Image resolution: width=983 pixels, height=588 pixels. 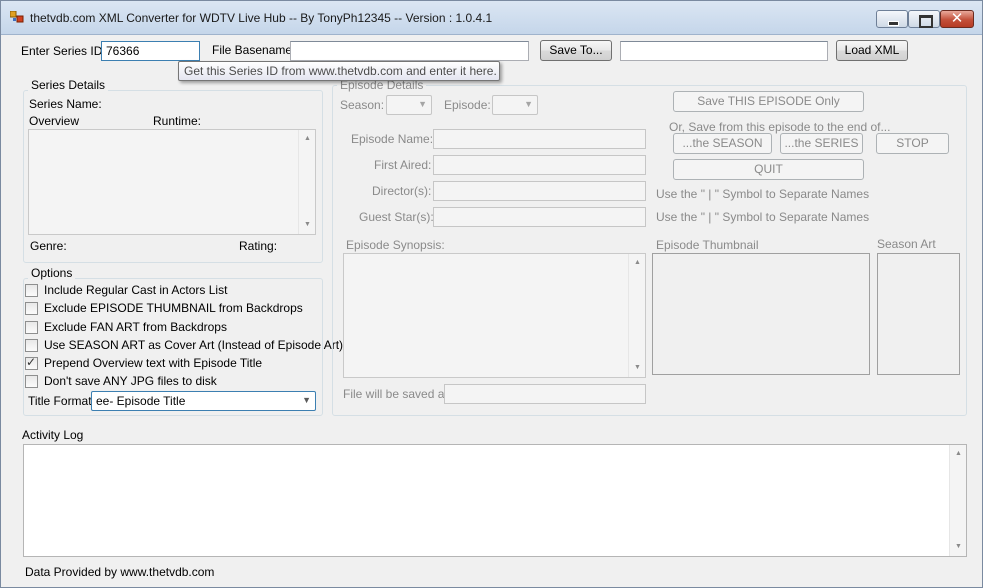 What do you see at coordinates (395, 245) in the screenshot?
I see `episode-synopsis-label: Episode Synopsis:` at bounding box center [395, 245].